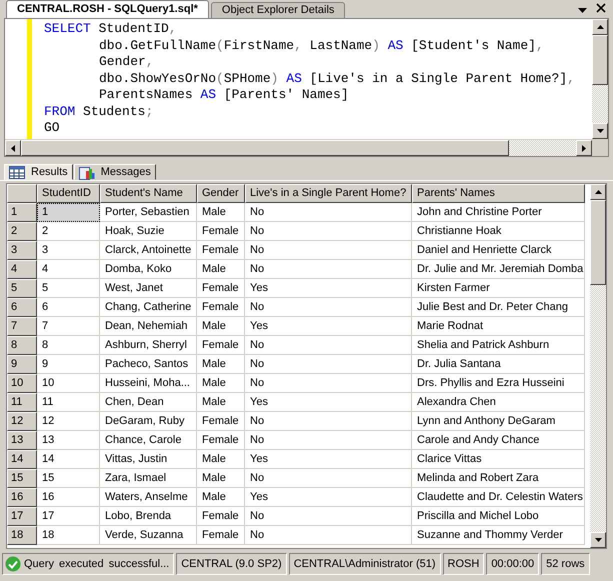  Describe the element at coordinates (22, 535) in the screenshot. I see `row-header: 18` at that location.